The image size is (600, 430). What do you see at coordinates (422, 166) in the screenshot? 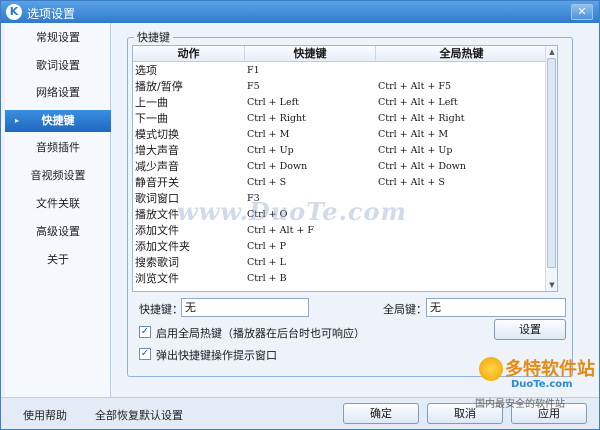
I see `row-global-hotkey: Ctrl + Alt + Down` at bounding box center [422, 166].